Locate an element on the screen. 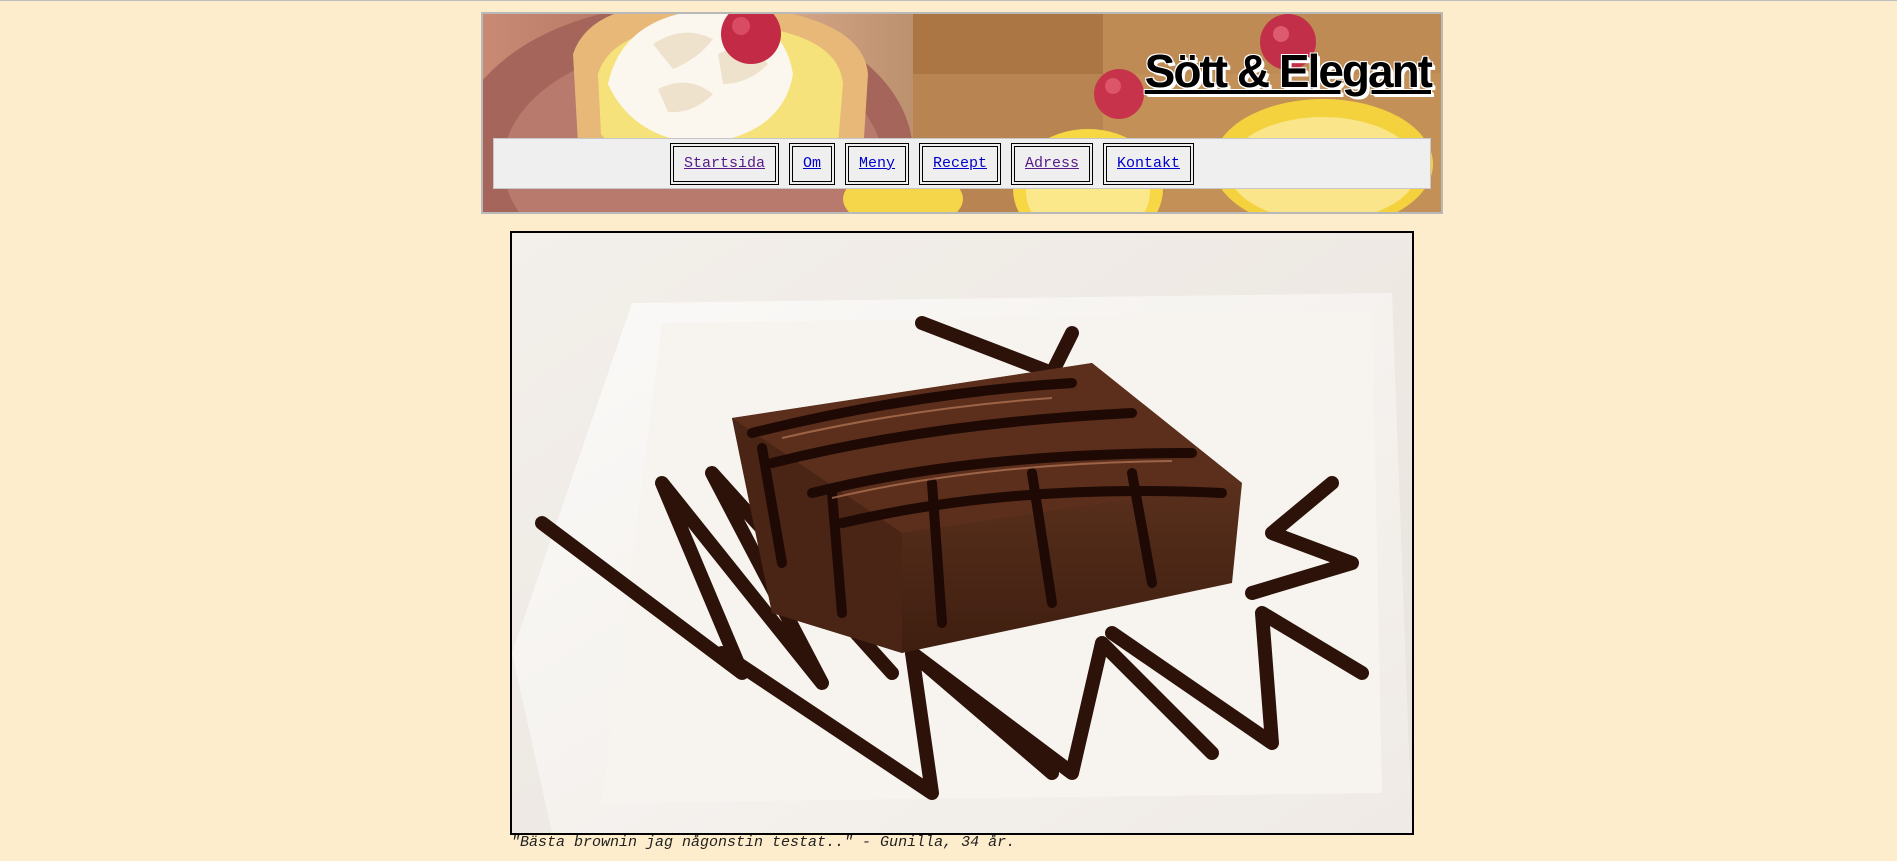  nav-link-meny: Meny is located at coordinates (876, 163).